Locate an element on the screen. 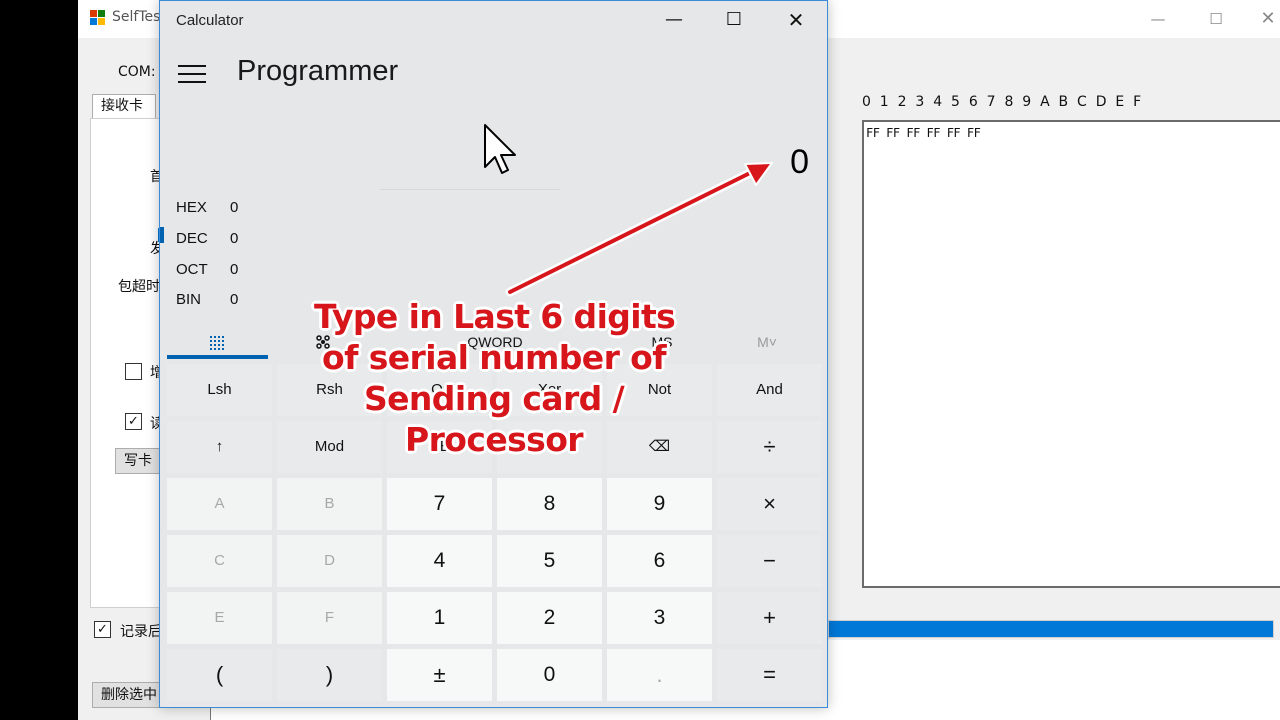 This screenshot has height=720, width=1280. key-subtract: − is located at coordinates (769, 561).